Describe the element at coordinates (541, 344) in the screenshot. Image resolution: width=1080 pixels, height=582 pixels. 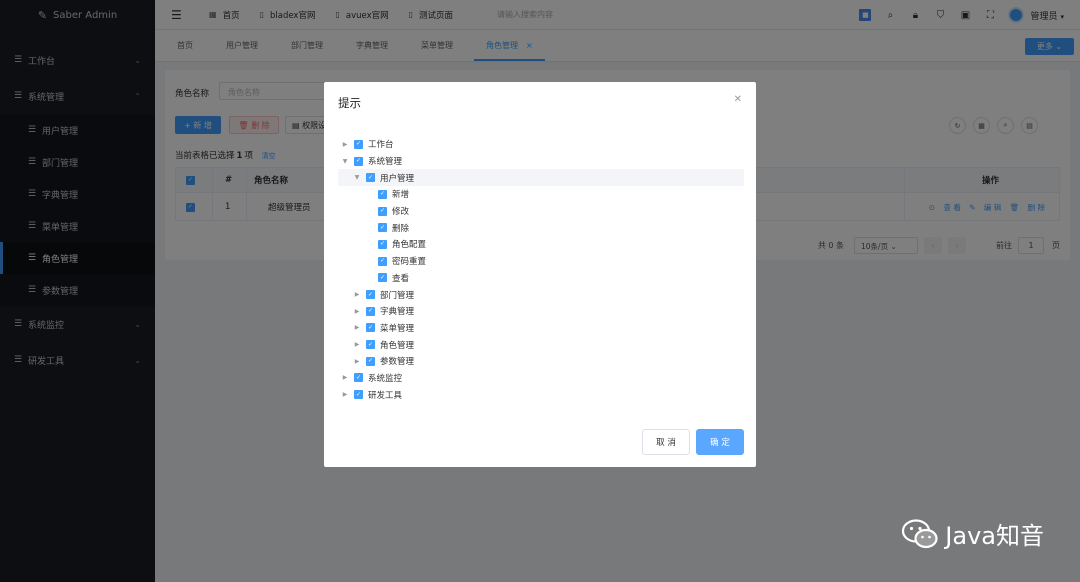
I see `tree-node: ▶ ✓ 角色管理` at that location.